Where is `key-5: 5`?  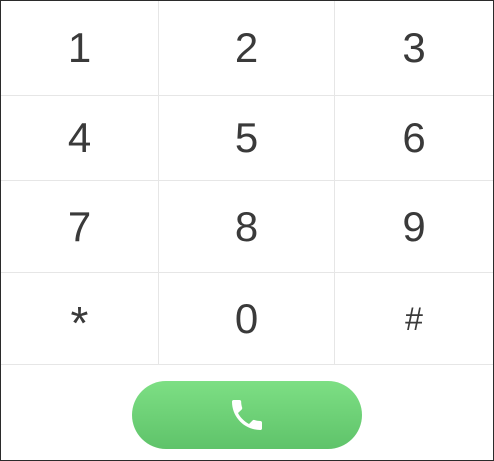 key-5: 5 is located at coordinates (247, 138).